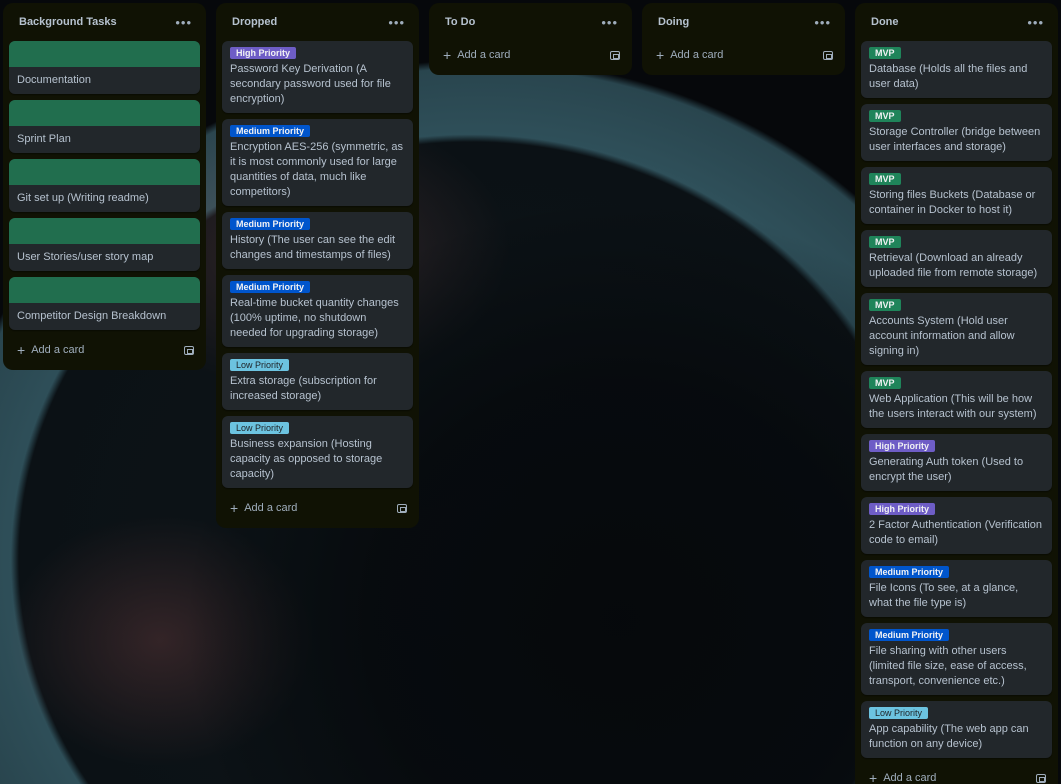  Describe the element at coordinates (317, 22) in the screenshot. I see `list-header: Dropped •••` at that location.